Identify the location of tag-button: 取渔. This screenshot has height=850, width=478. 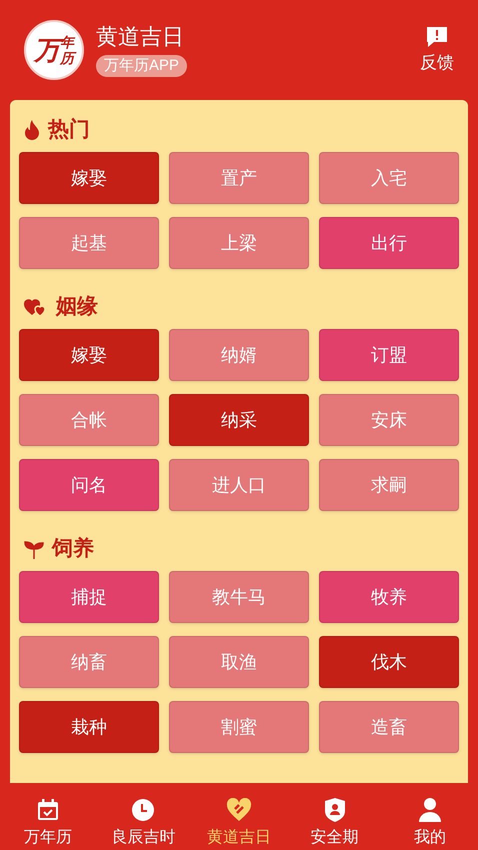
(239, 662).